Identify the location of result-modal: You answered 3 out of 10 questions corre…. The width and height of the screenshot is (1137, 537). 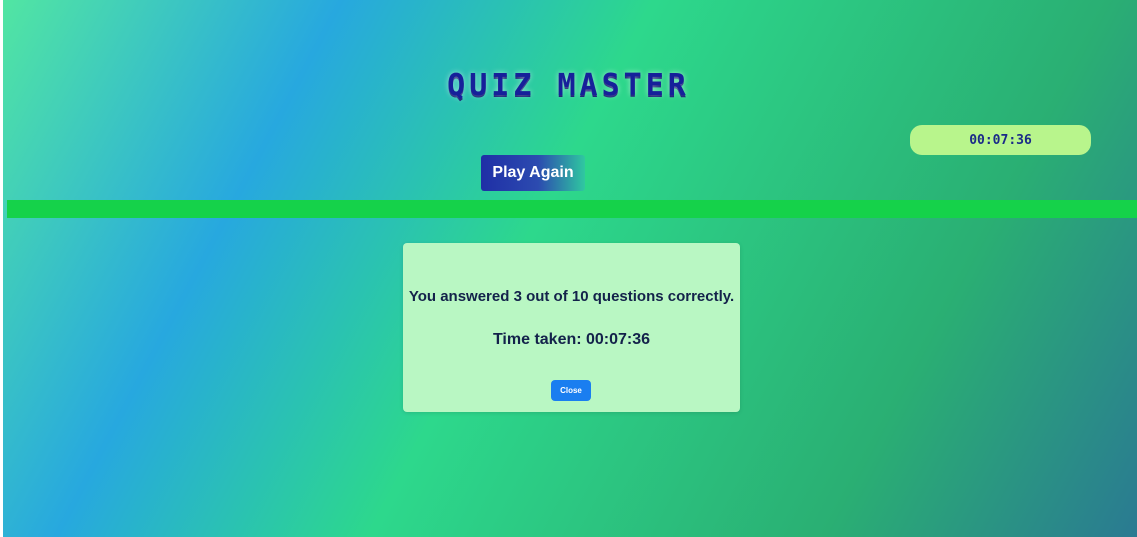
(571, 327).